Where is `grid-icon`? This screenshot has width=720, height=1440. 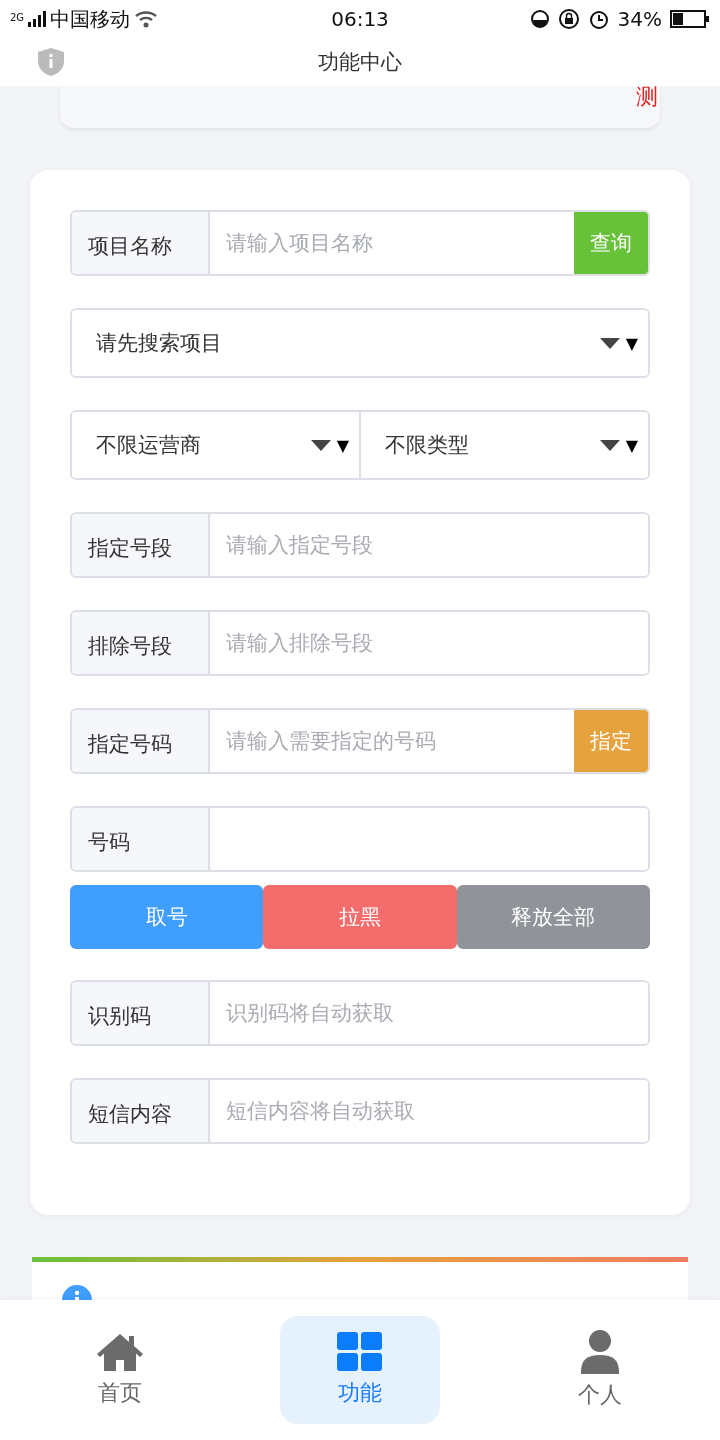 grid-icon is located at coordinates (360, 1352).